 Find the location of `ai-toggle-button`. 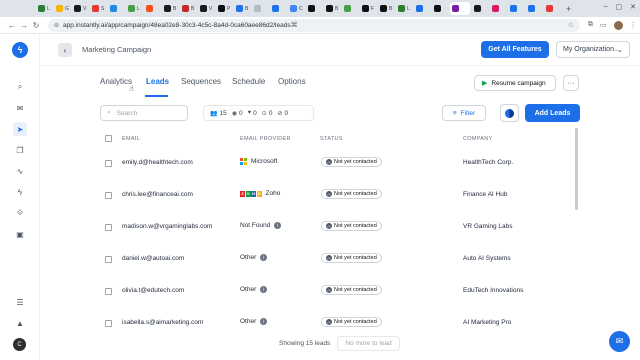

ai-toggle-button is located at coordinates (509, 113).